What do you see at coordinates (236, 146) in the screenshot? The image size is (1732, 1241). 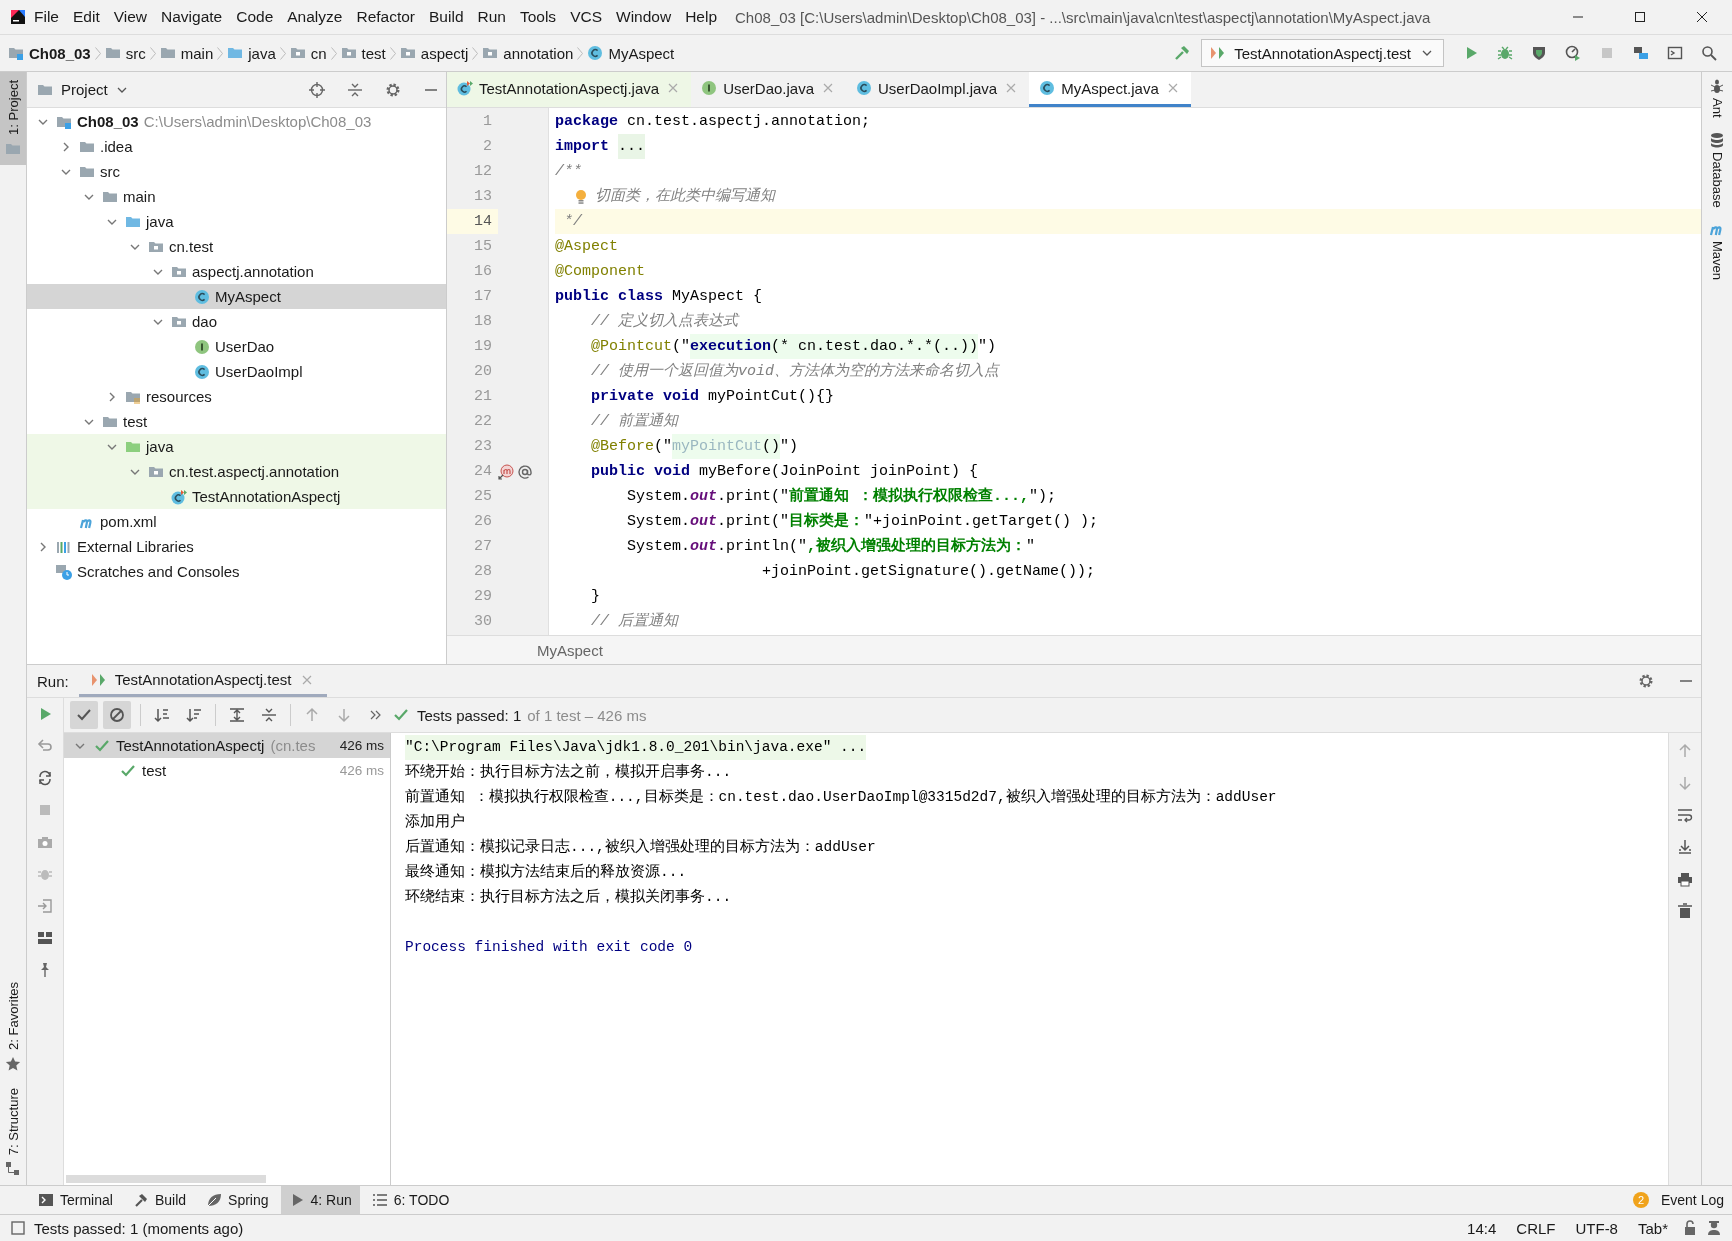 I see `tree-item: .idea` at bounding box center [236, 146].